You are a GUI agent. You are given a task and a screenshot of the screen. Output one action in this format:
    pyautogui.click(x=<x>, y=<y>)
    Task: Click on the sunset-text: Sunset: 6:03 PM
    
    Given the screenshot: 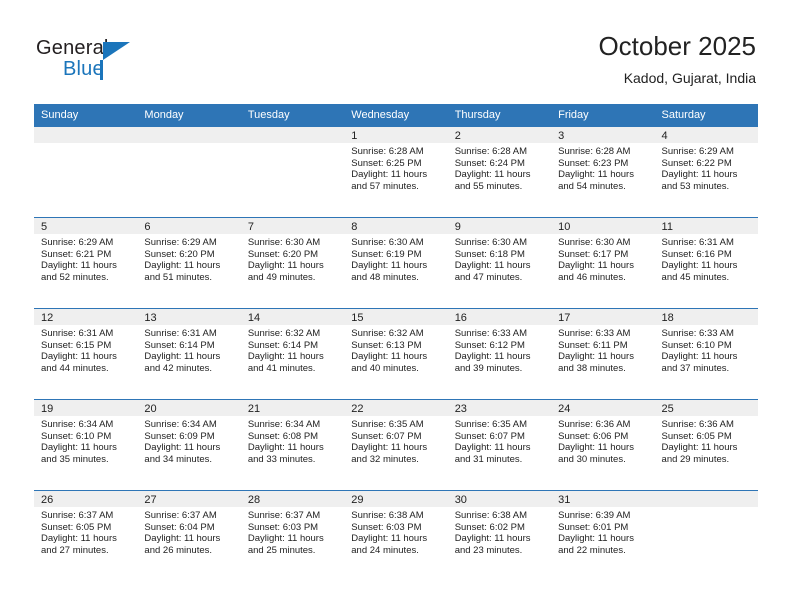 What is the action you would take?
    pyautogui.click(x=386, y=527)
    